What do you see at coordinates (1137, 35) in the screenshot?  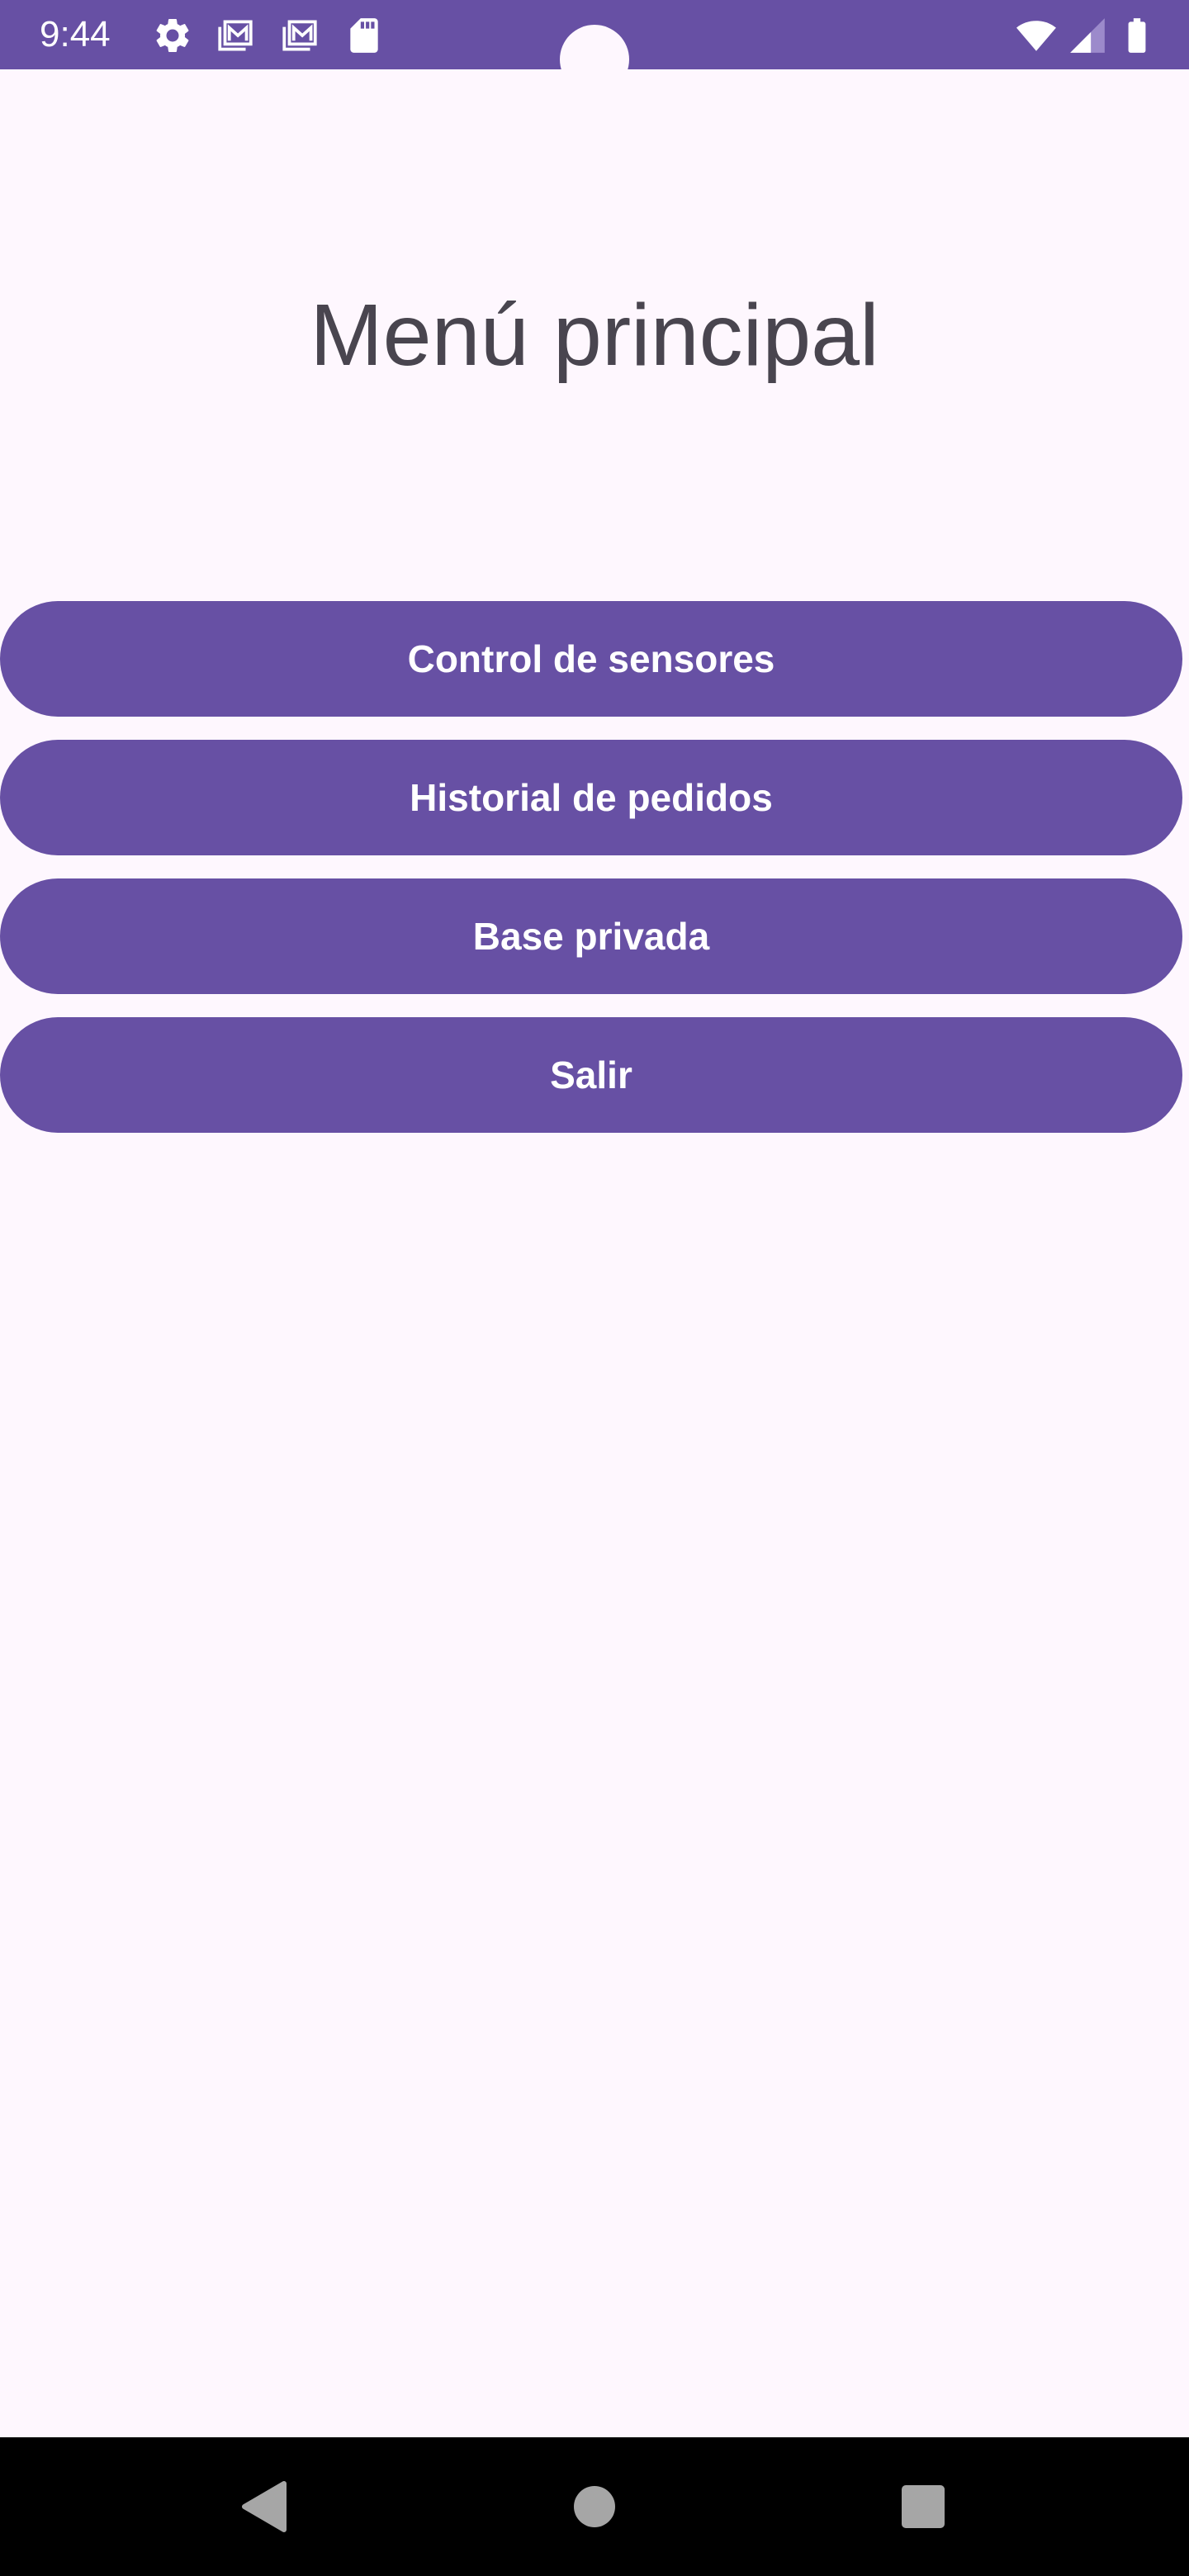 I see `battery-icon` at bounding box center [1137, 35].